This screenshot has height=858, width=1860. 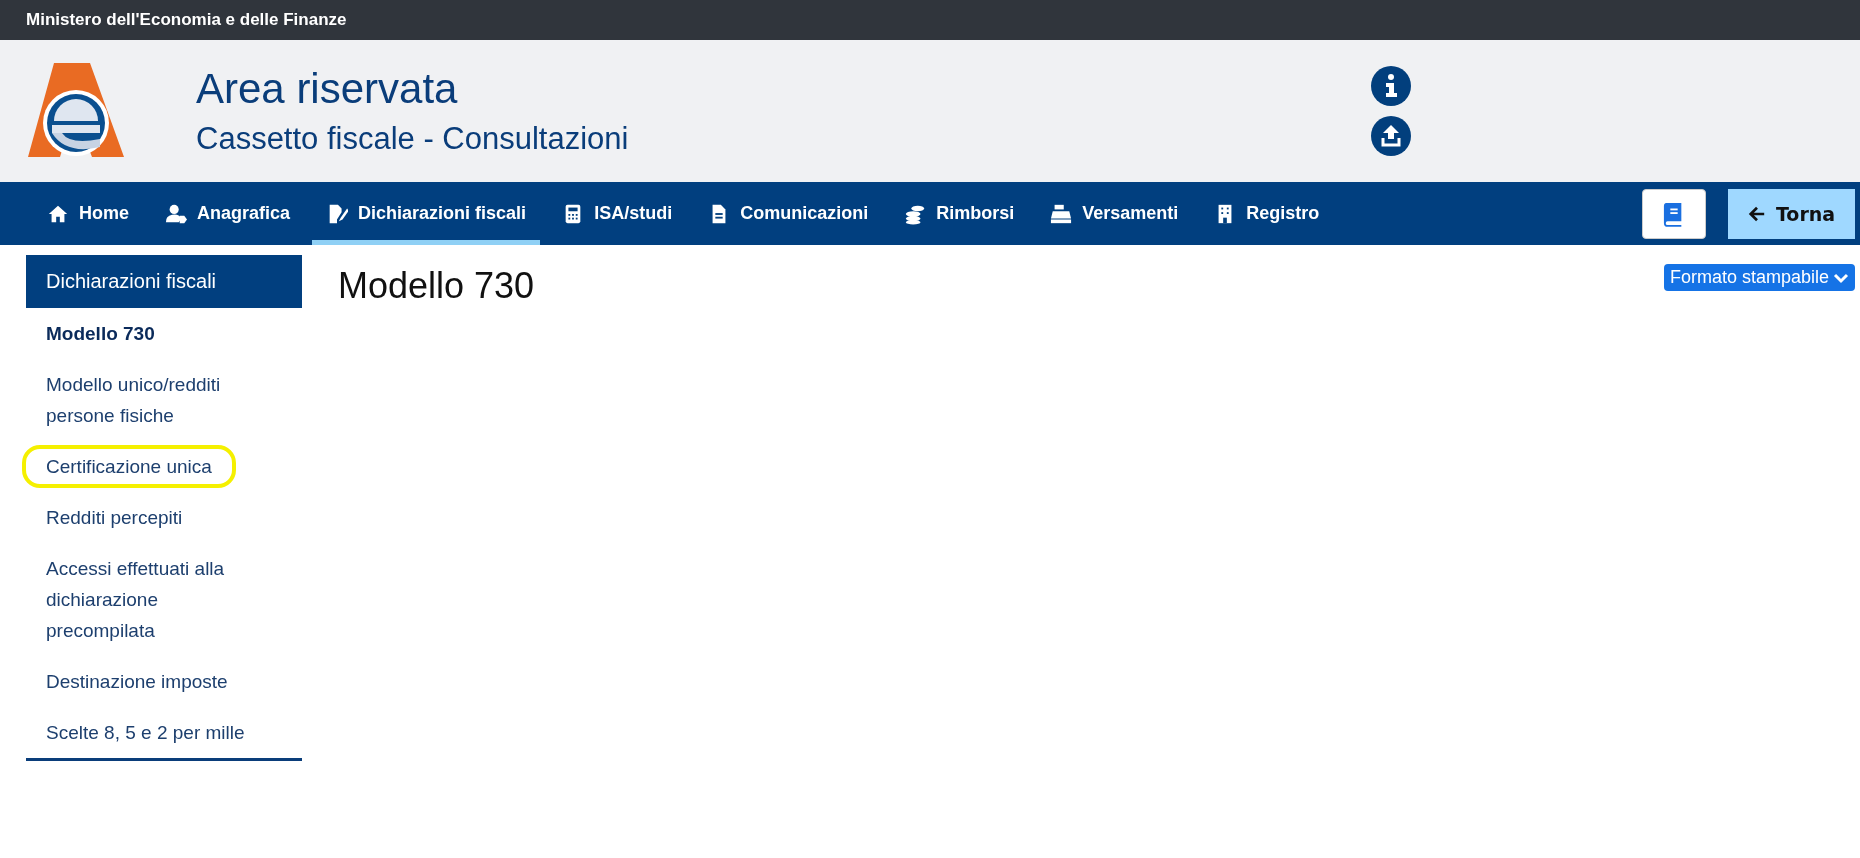 What do you see at coordinates (1391, 136) in the screenshot?
I see `upload-icon` at bounding box center [1391, 136].